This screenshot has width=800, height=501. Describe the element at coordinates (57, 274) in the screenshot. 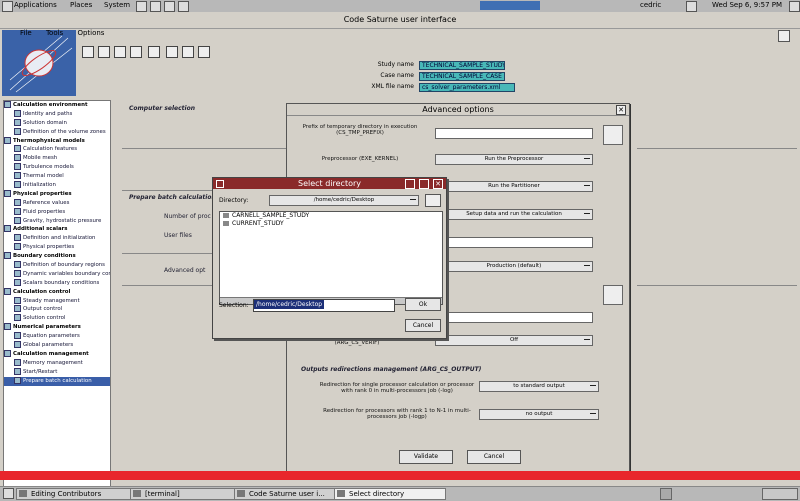

I see `tree-item: Dynamic variables boundary conditions` at that location.